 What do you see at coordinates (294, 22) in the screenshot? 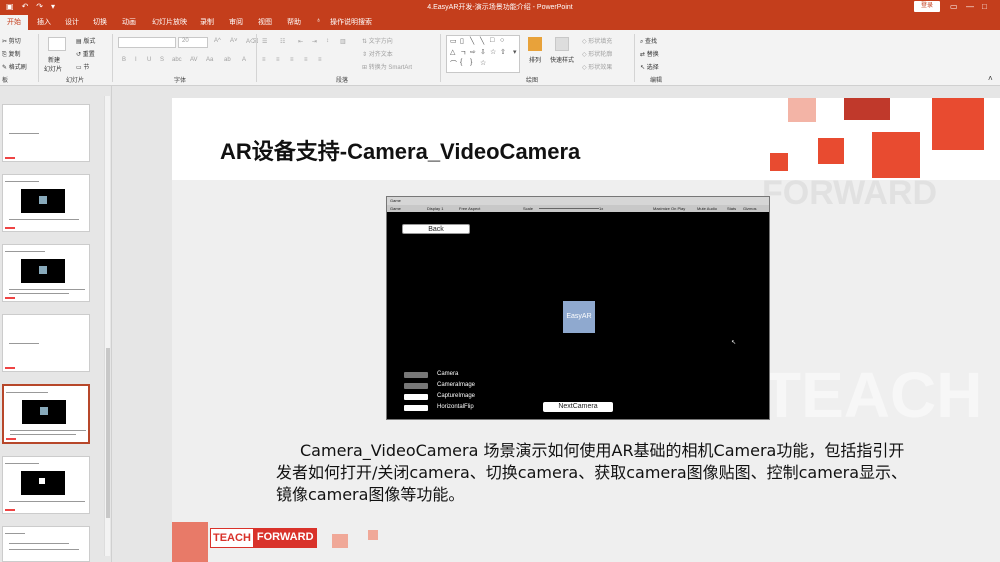
I see `tab-help: 帮助` at bounding box center [294, 22].